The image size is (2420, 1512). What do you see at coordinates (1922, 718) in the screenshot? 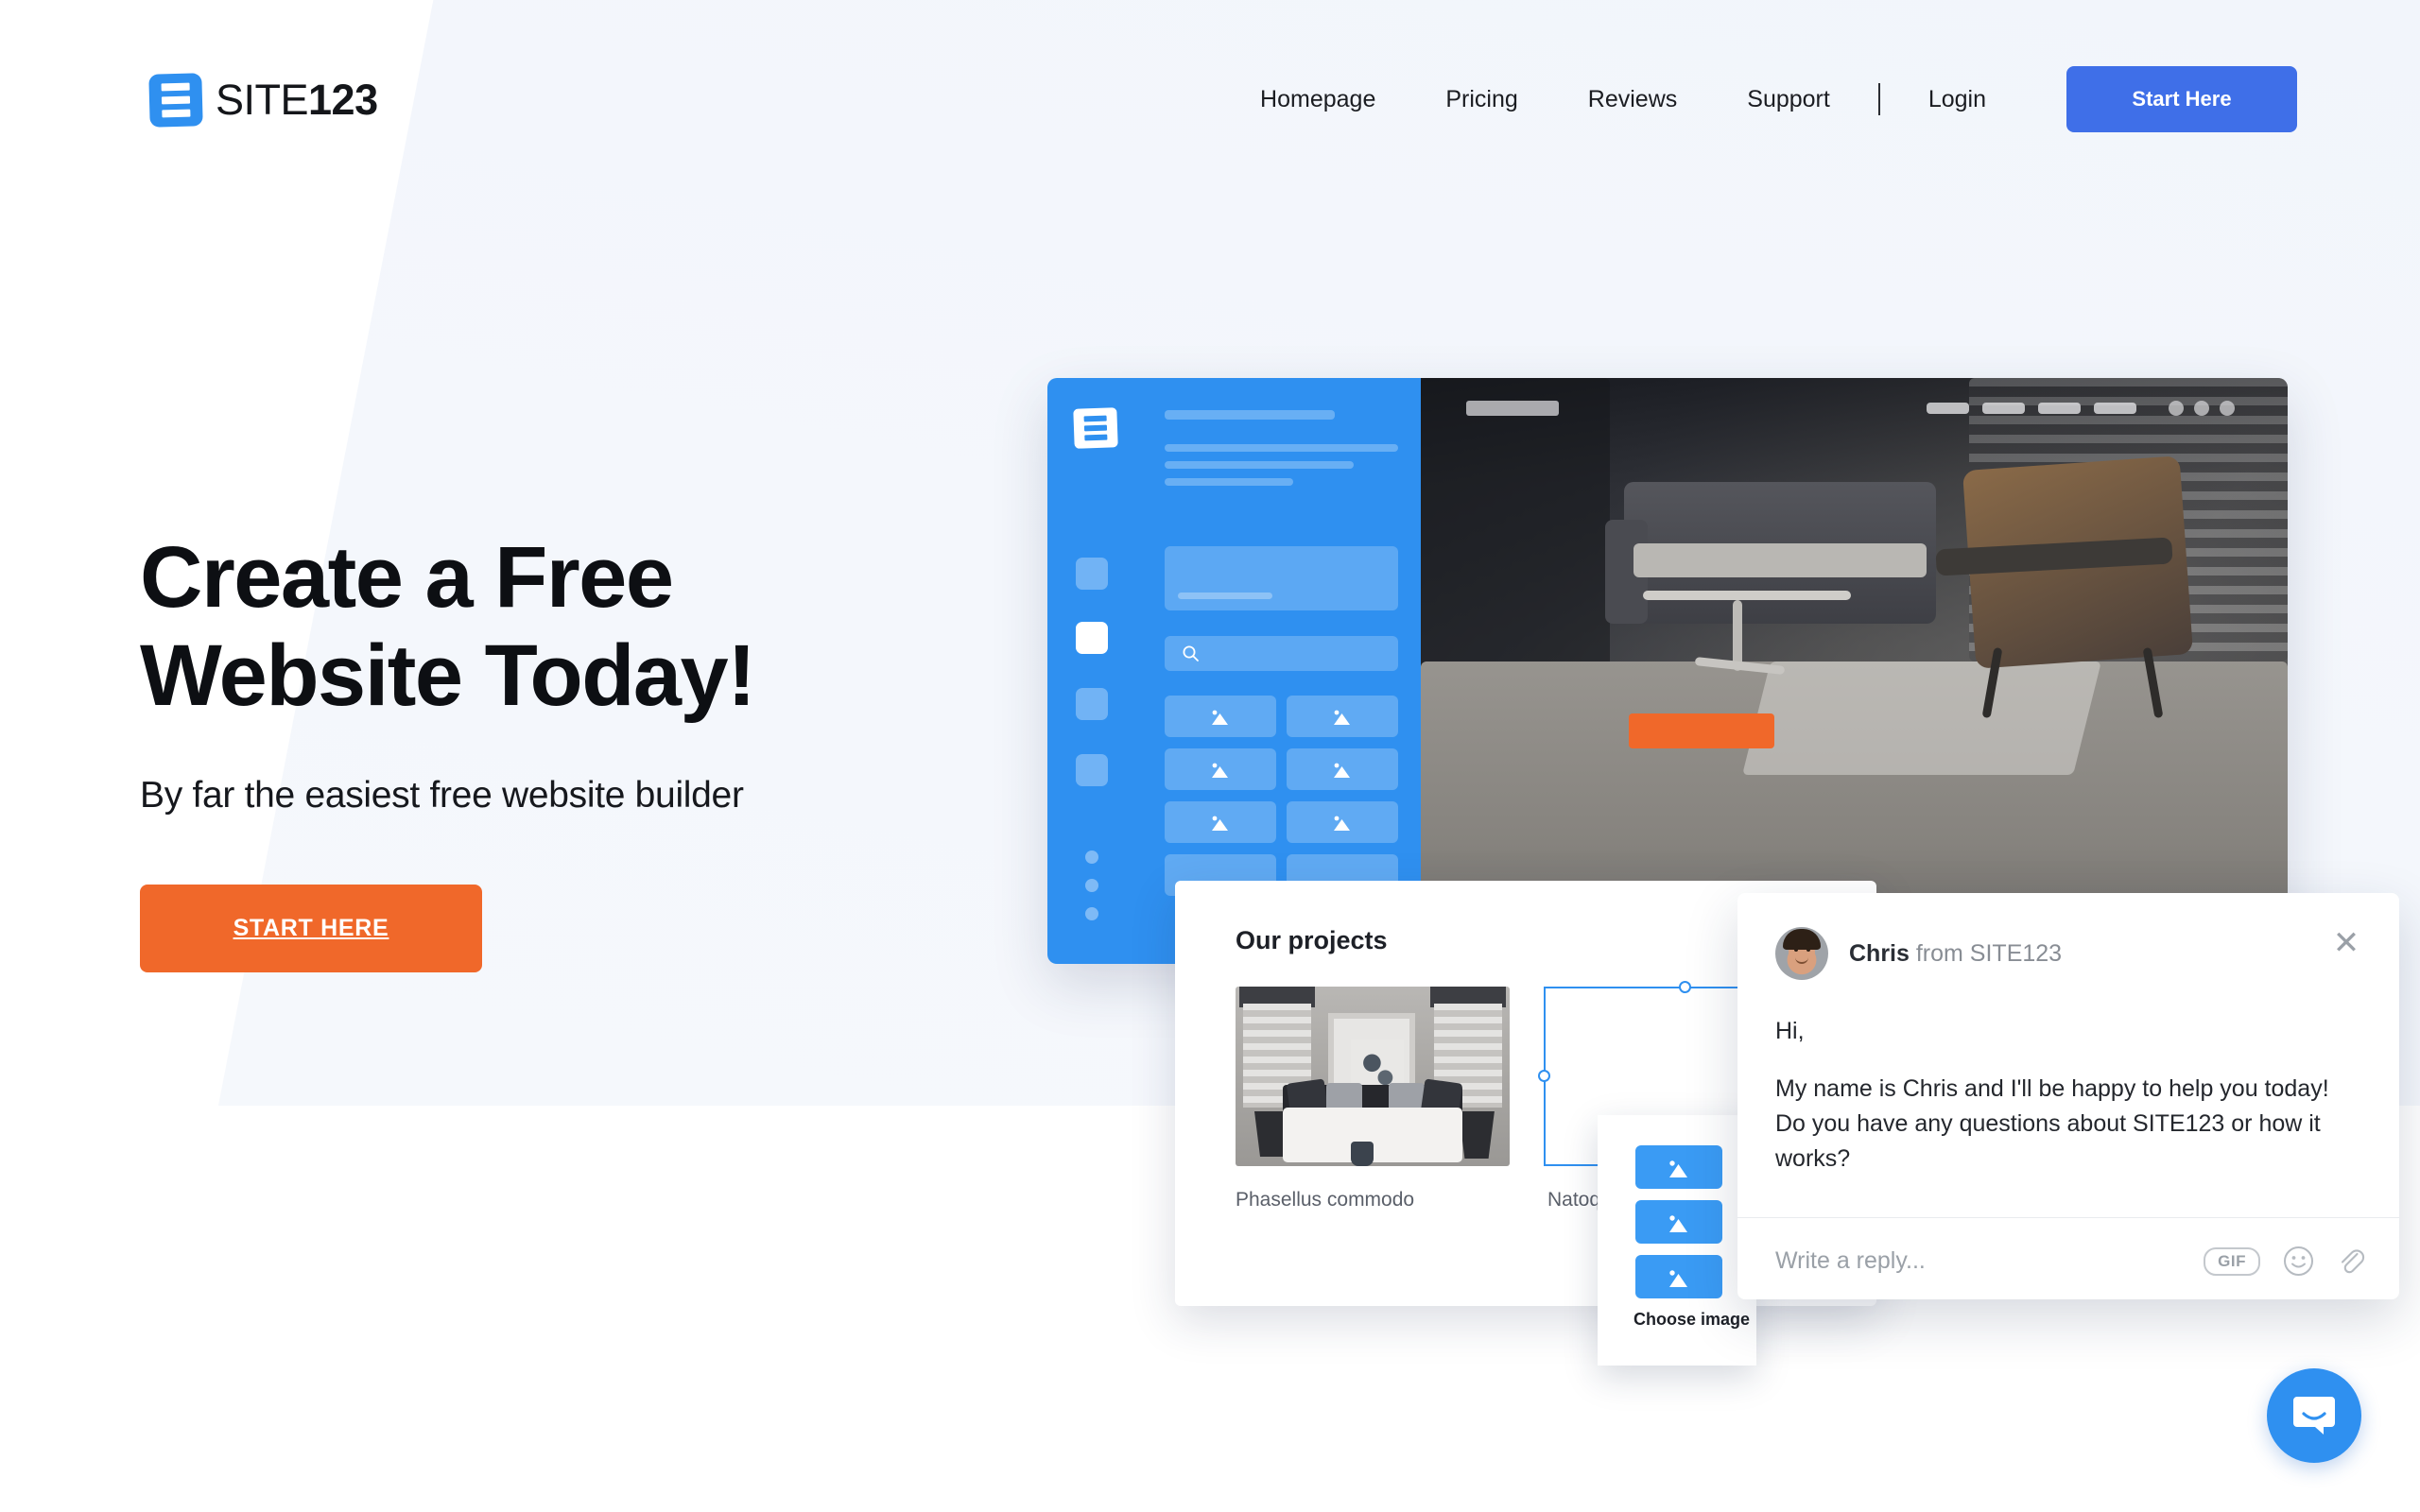
I see `preview-photo-rug` at bounding box center [1922, 718].